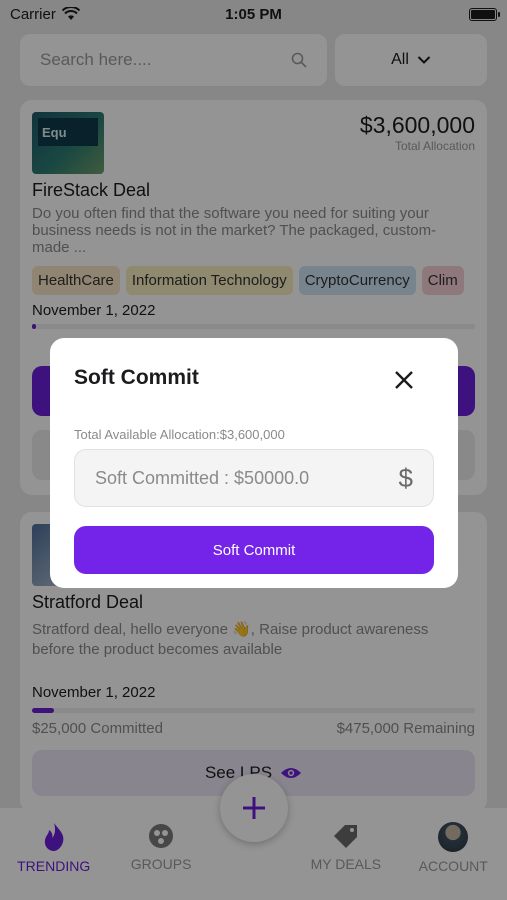  What do you see at coordinates (136, 377) in the screenshot?
I see `dialog-title: Soft Commit` at bounding box center [136, 377].